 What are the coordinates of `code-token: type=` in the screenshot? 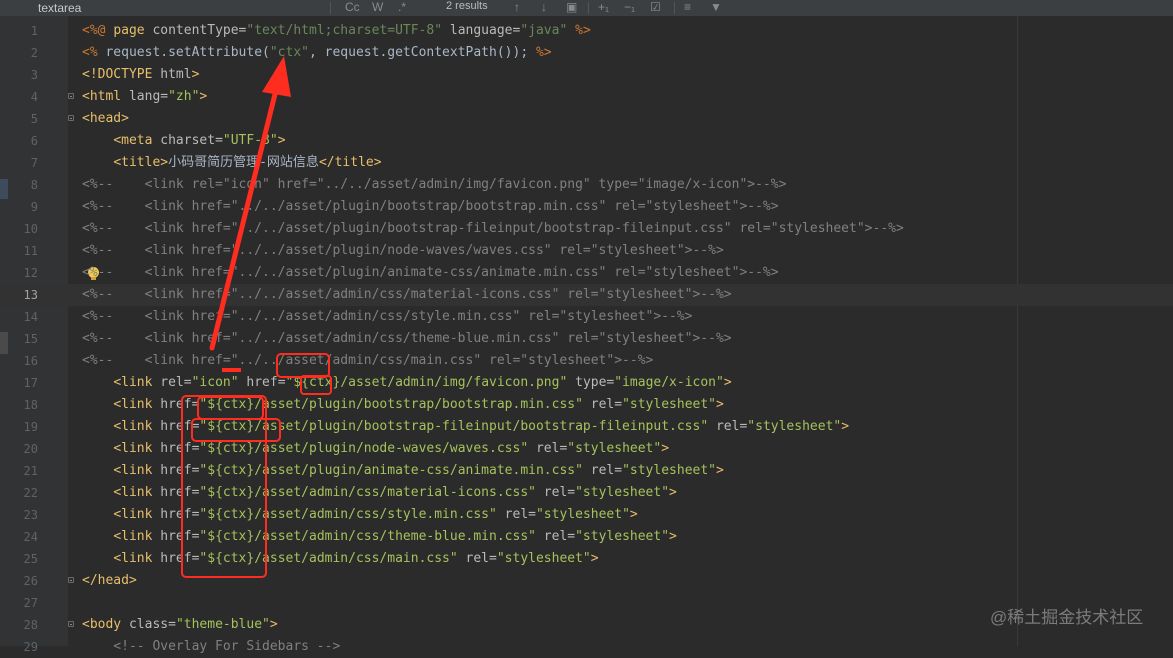 It's located at (595, 382).